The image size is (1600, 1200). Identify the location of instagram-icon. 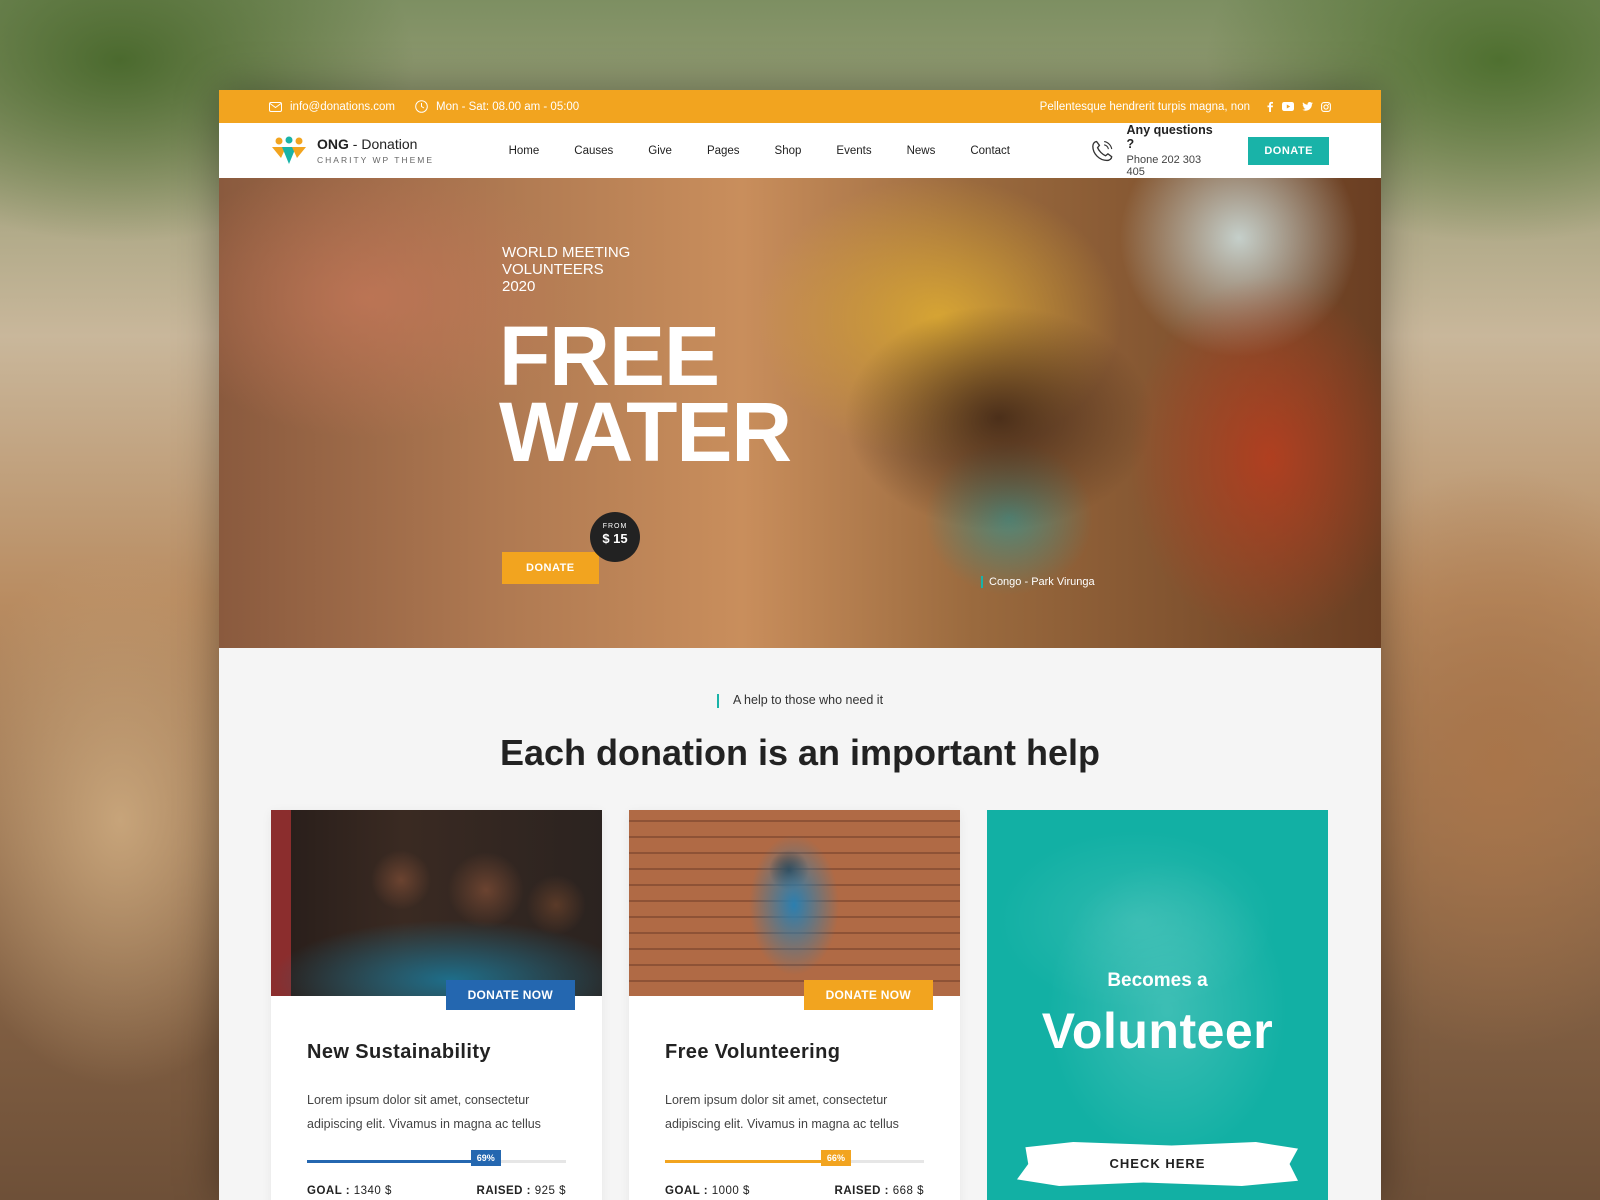
(1326, 106).